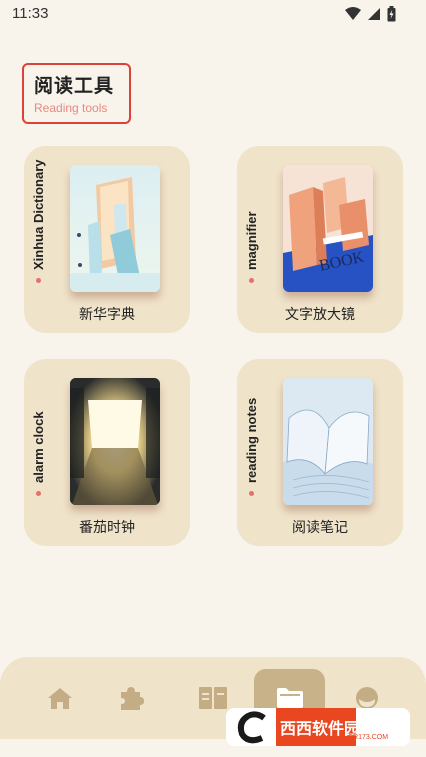 This screenshot has width=426, height=757. I want to click on tool-card-dictionary: Xinhua Dictionary 新华字典, so click(107, 239).